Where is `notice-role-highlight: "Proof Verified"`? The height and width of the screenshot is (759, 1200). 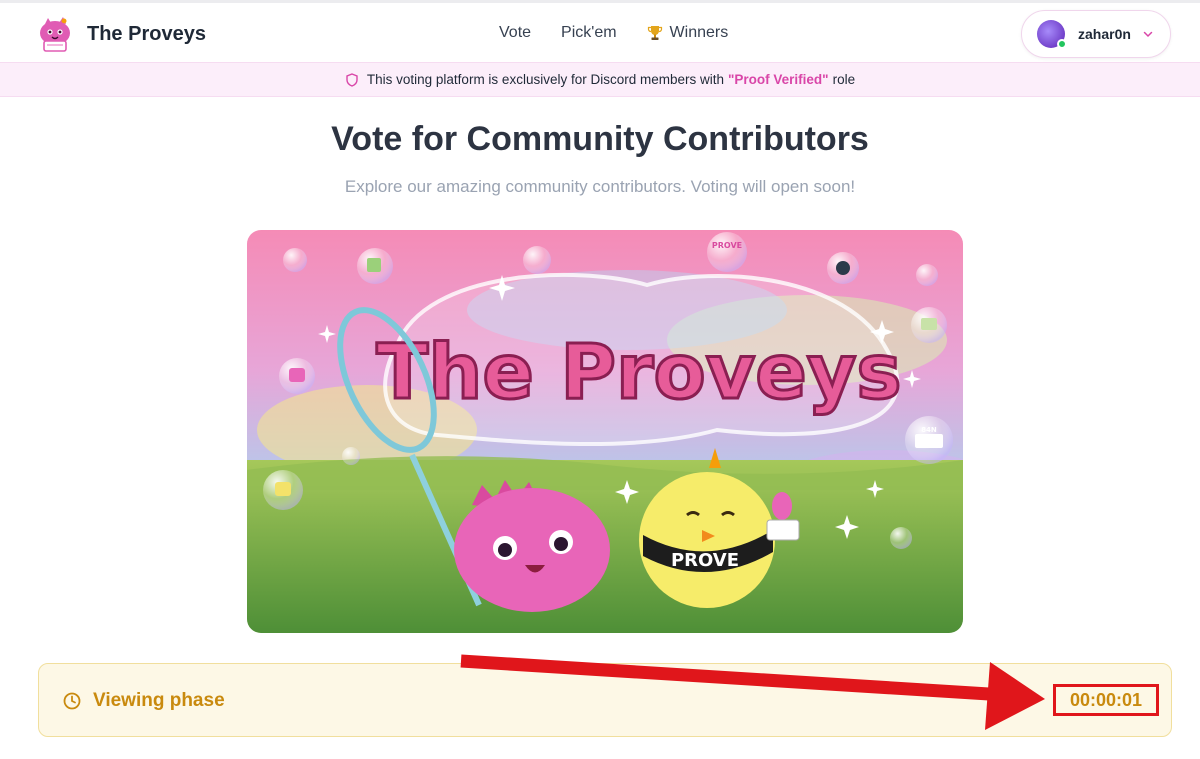
notice-role-highlight: "Proof Verified" is located at coordinates (778, 79).